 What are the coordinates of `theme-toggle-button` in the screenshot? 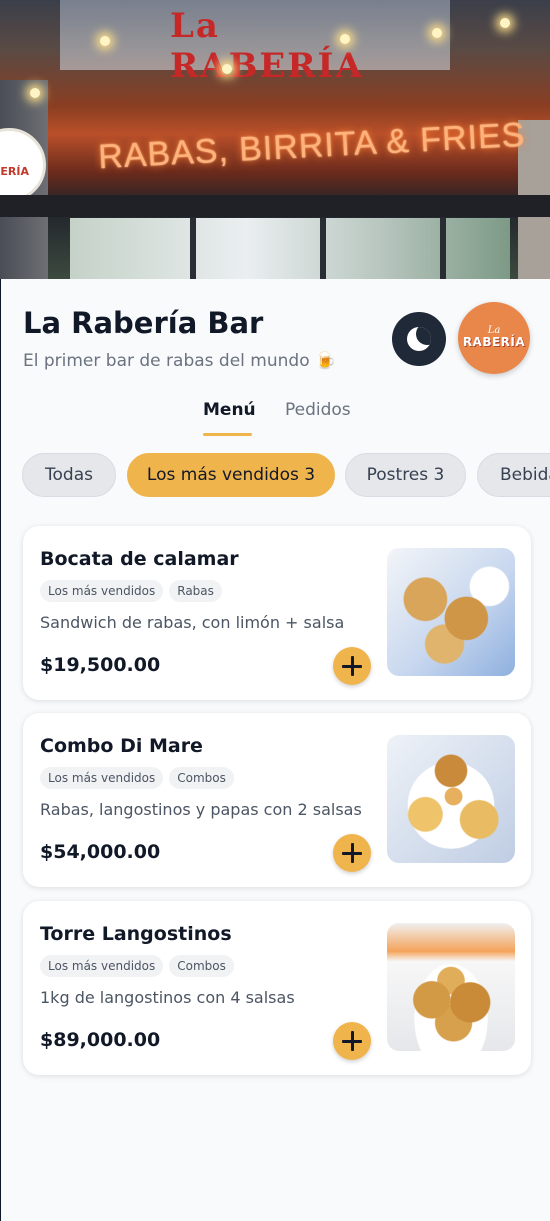 It's located at (419, 339).